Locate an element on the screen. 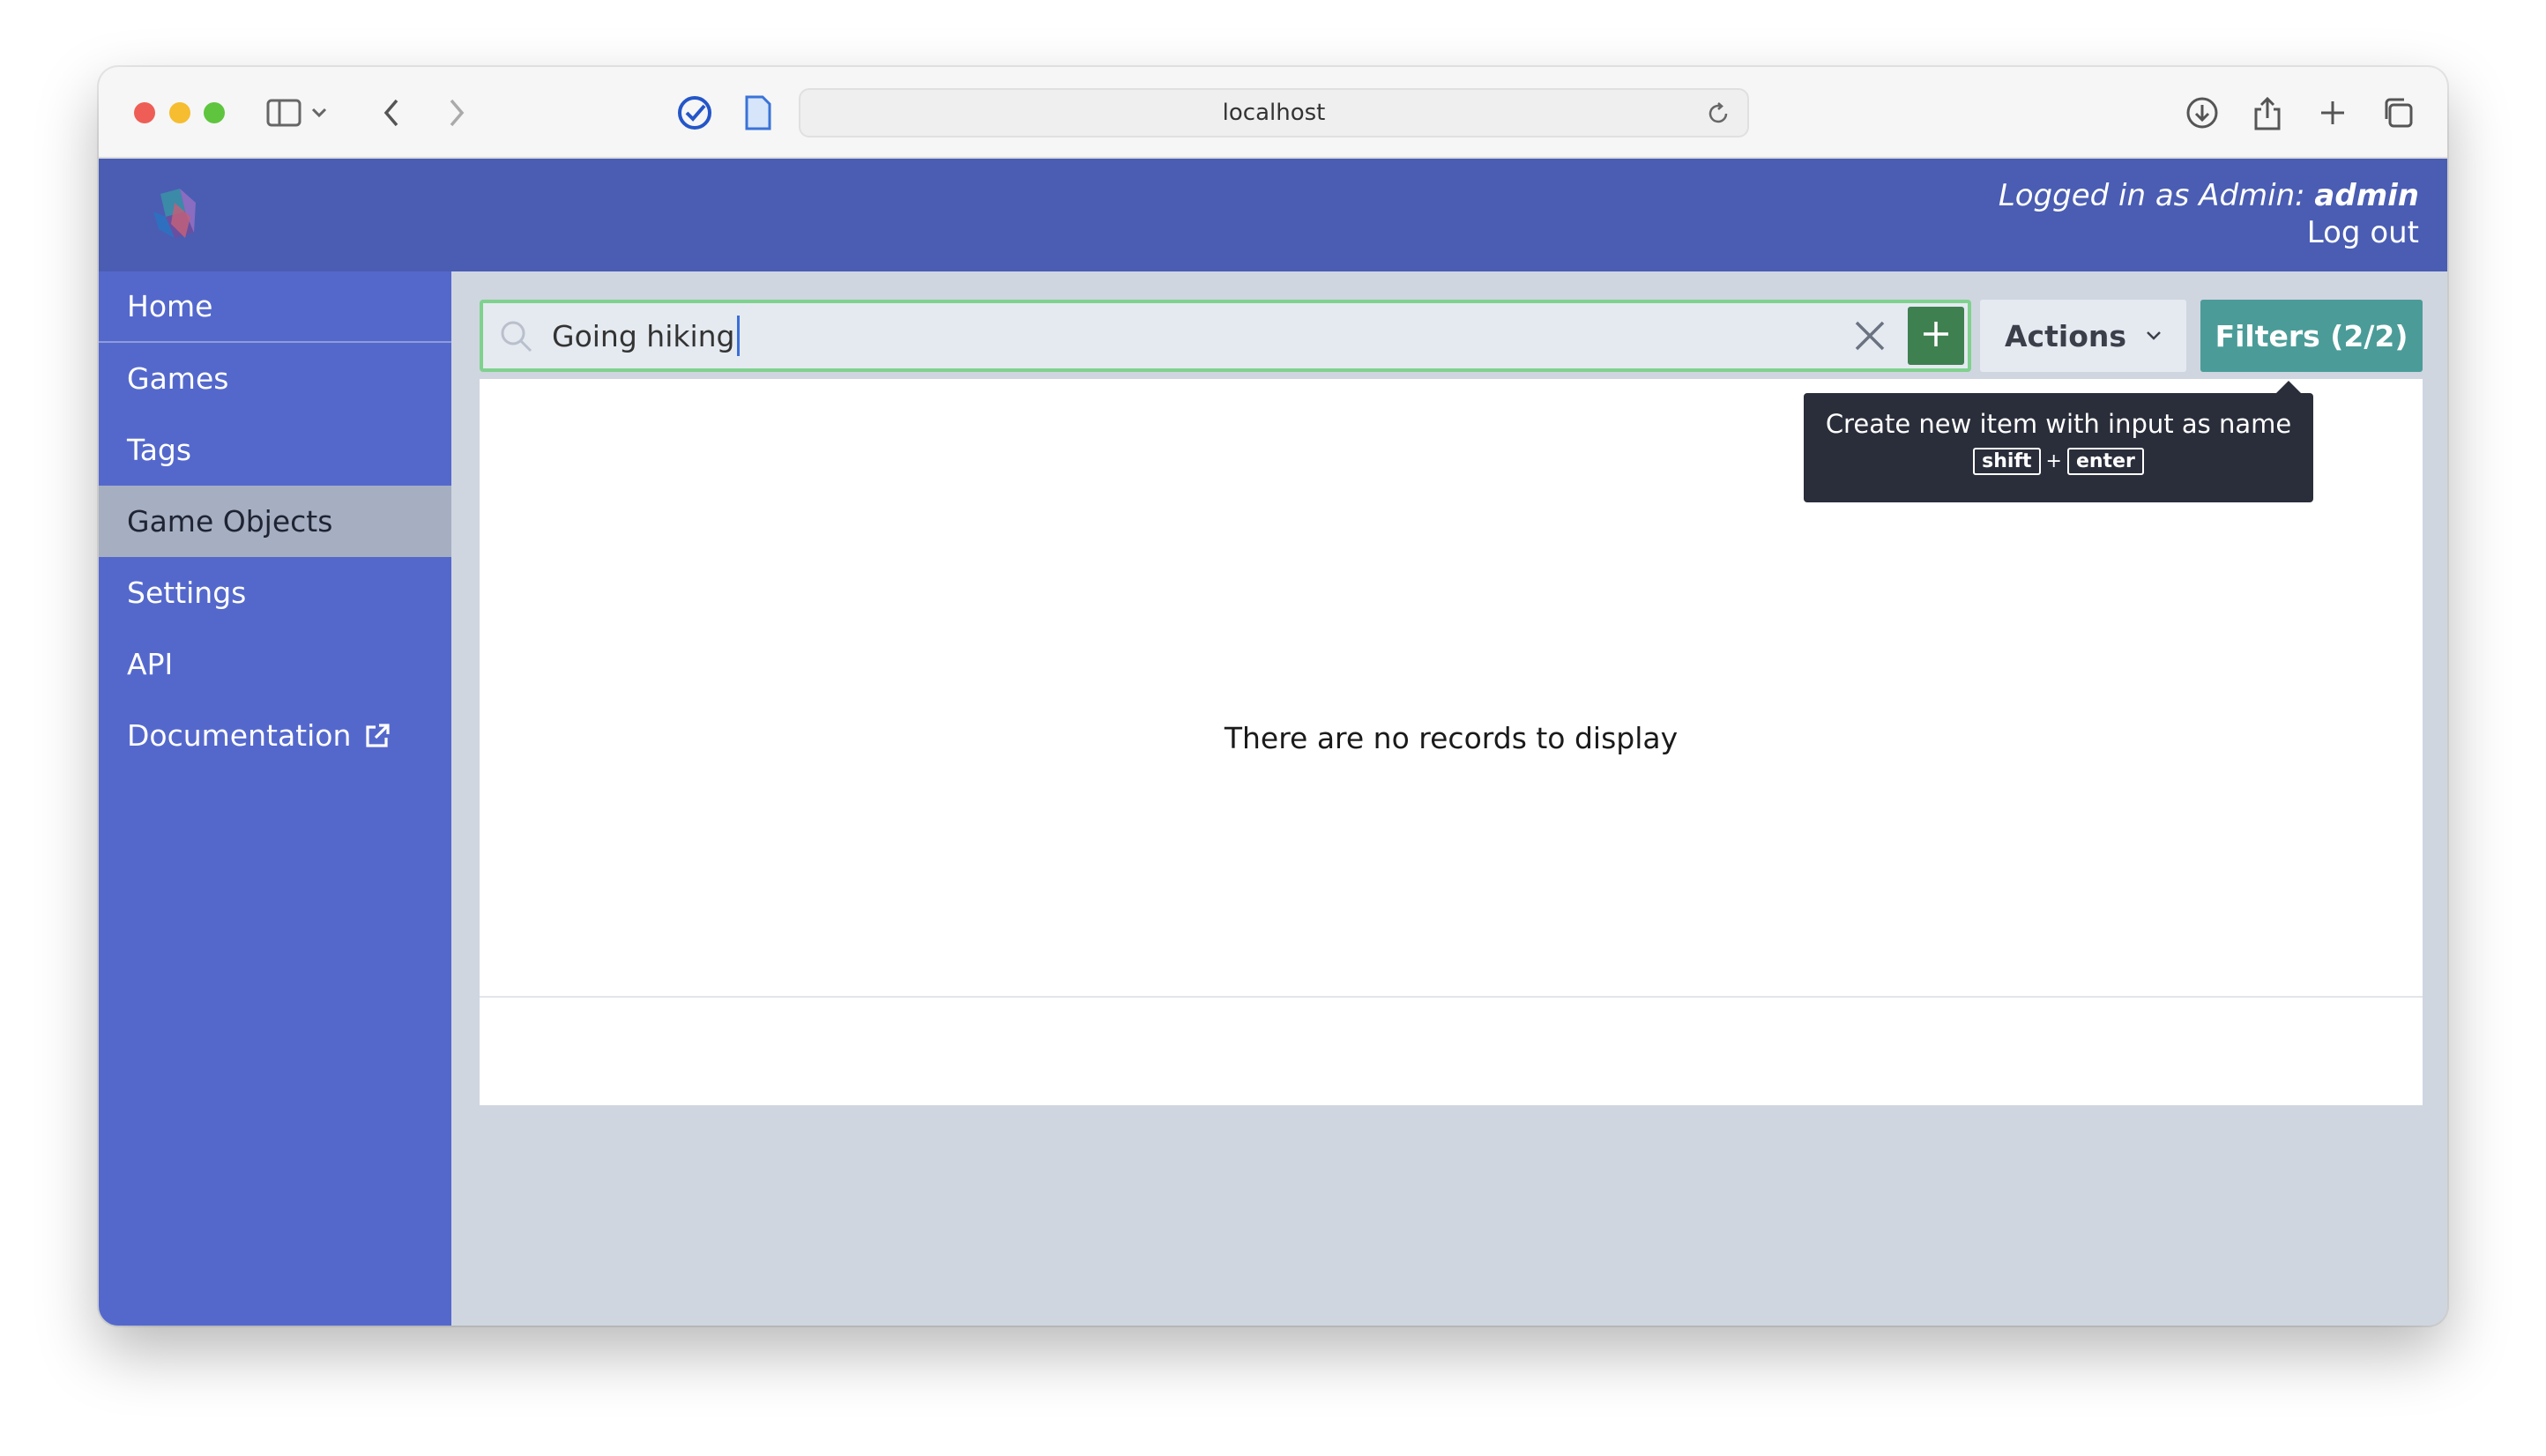  sidebar-item-label: Game Objects is located at coordinates (230, 521).